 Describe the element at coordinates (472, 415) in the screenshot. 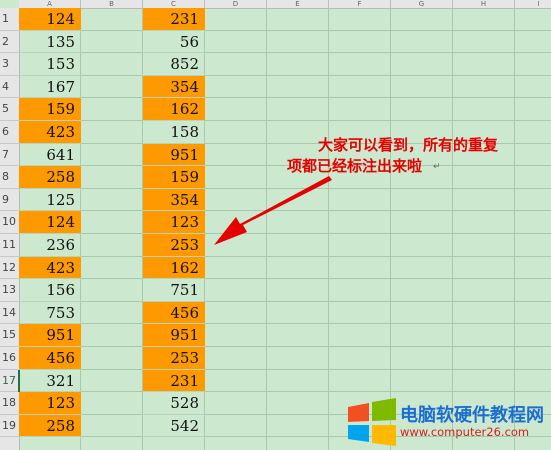

I see `watermark-title: 电脑软硬件教程网` at that location.